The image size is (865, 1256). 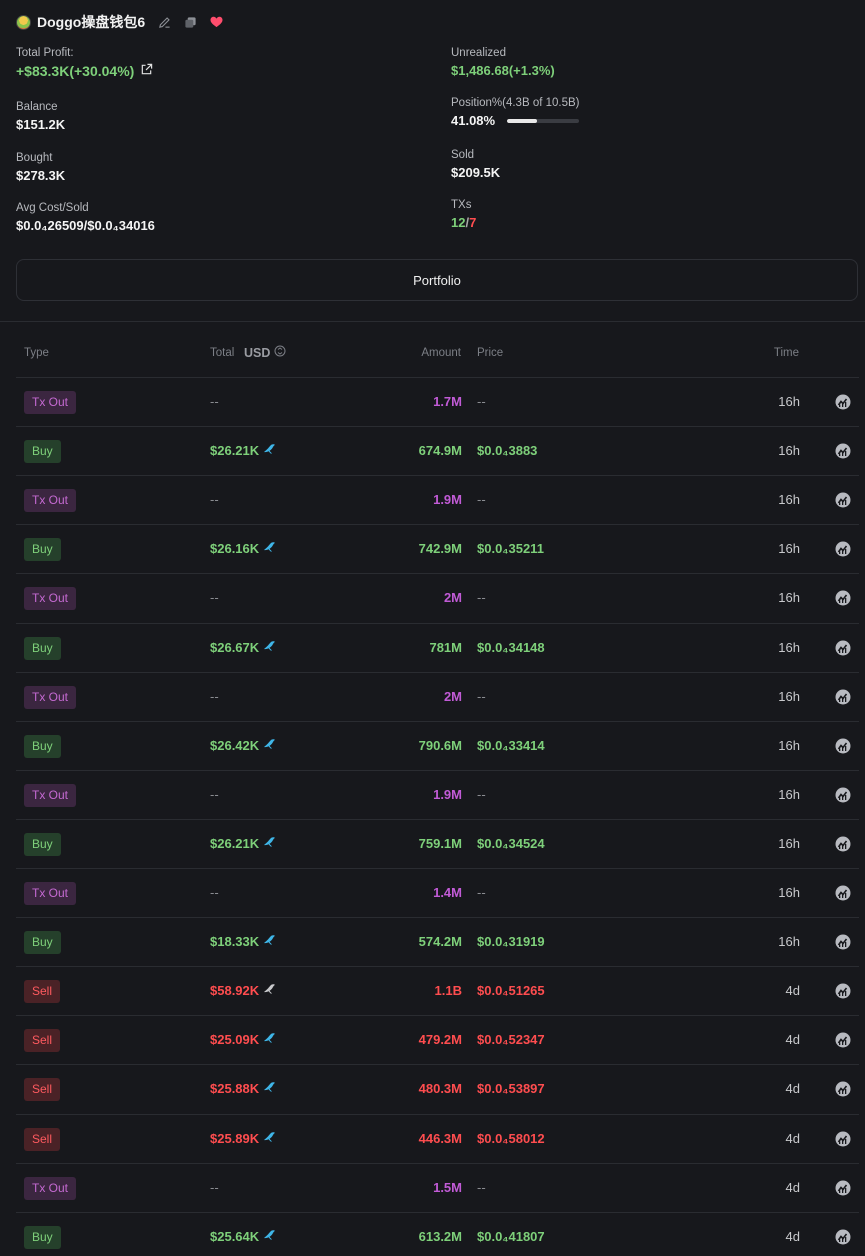 What do you see at coordinates (235, 942) in the screenshot?
I see `total-value: $18.33K` at bounding box center [235, 942].